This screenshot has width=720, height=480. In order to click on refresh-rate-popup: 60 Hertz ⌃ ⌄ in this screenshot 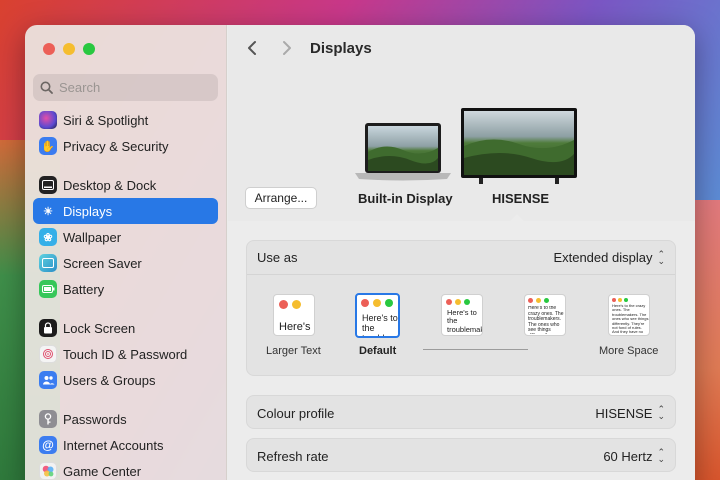, I will do `click(634, 455)`.